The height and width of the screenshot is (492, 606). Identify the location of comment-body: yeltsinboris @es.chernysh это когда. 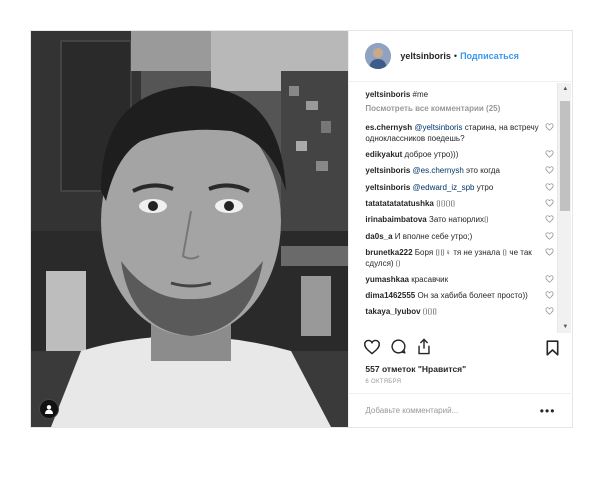
(453, 170).